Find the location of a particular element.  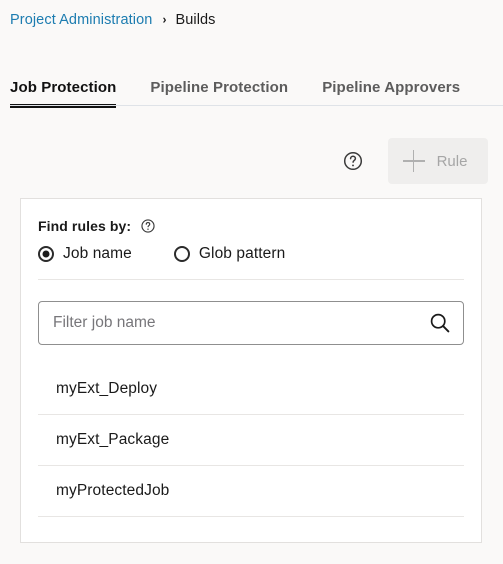

tab-pipeline-approvers: Pipeline Approvers is located at coordinates (391, 80).